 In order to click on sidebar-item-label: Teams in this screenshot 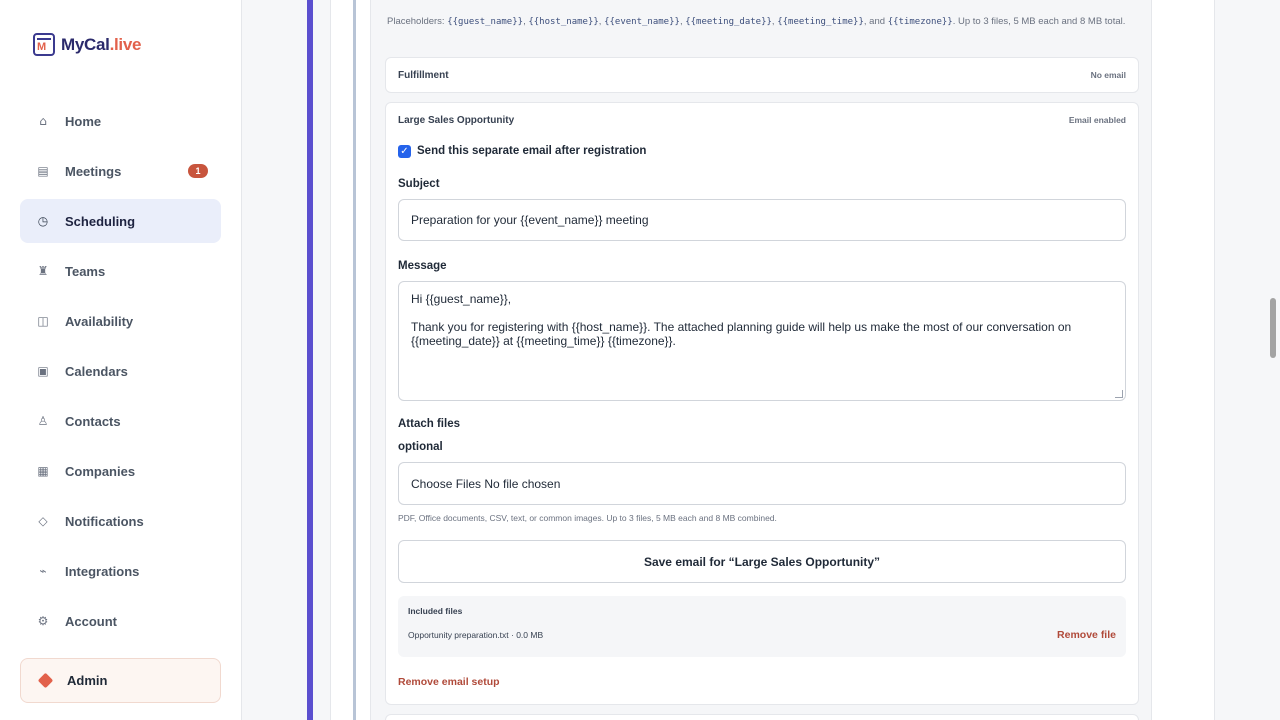, I will do `click(85, 271)`.